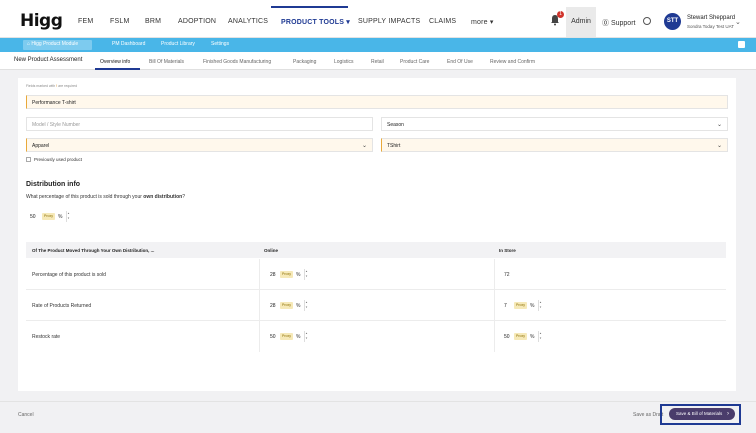 This screenshot has width=756, height=433. I want to click on tab-overview-info: Overview info, so click(115, 62).